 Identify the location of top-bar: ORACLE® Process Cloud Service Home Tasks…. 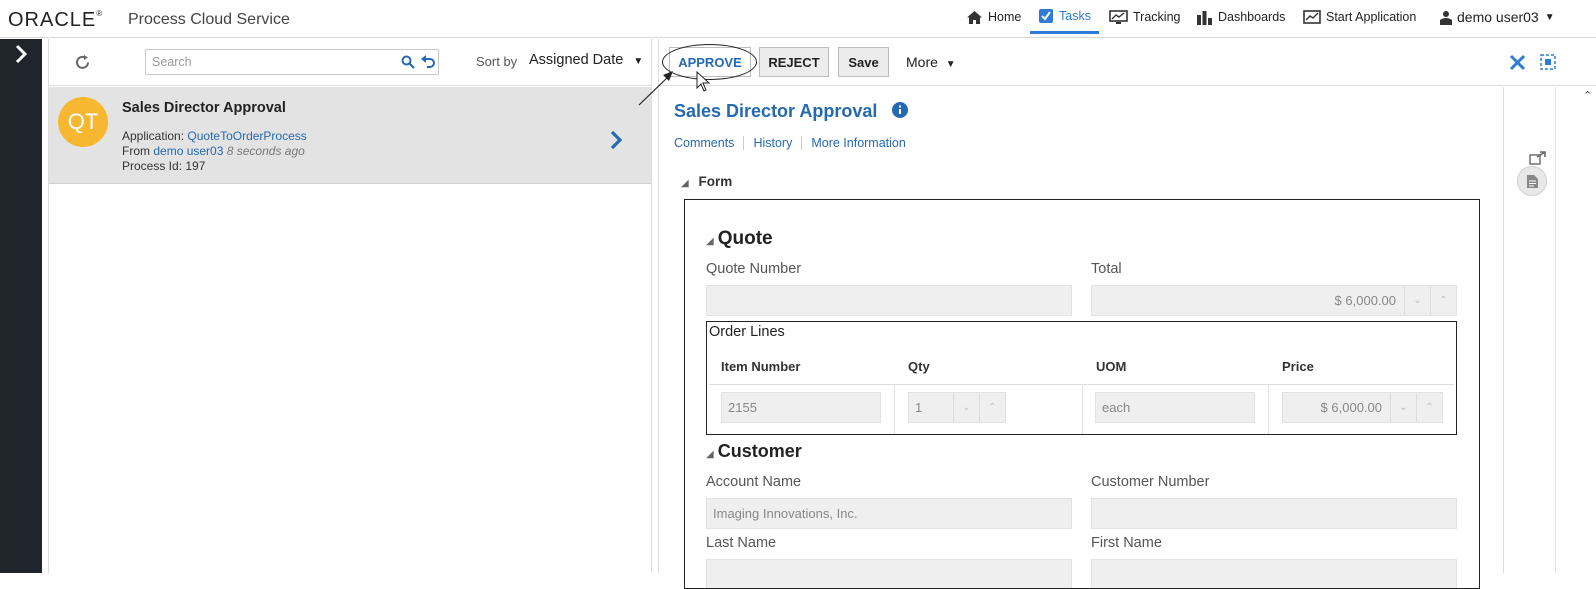
(798, 19).